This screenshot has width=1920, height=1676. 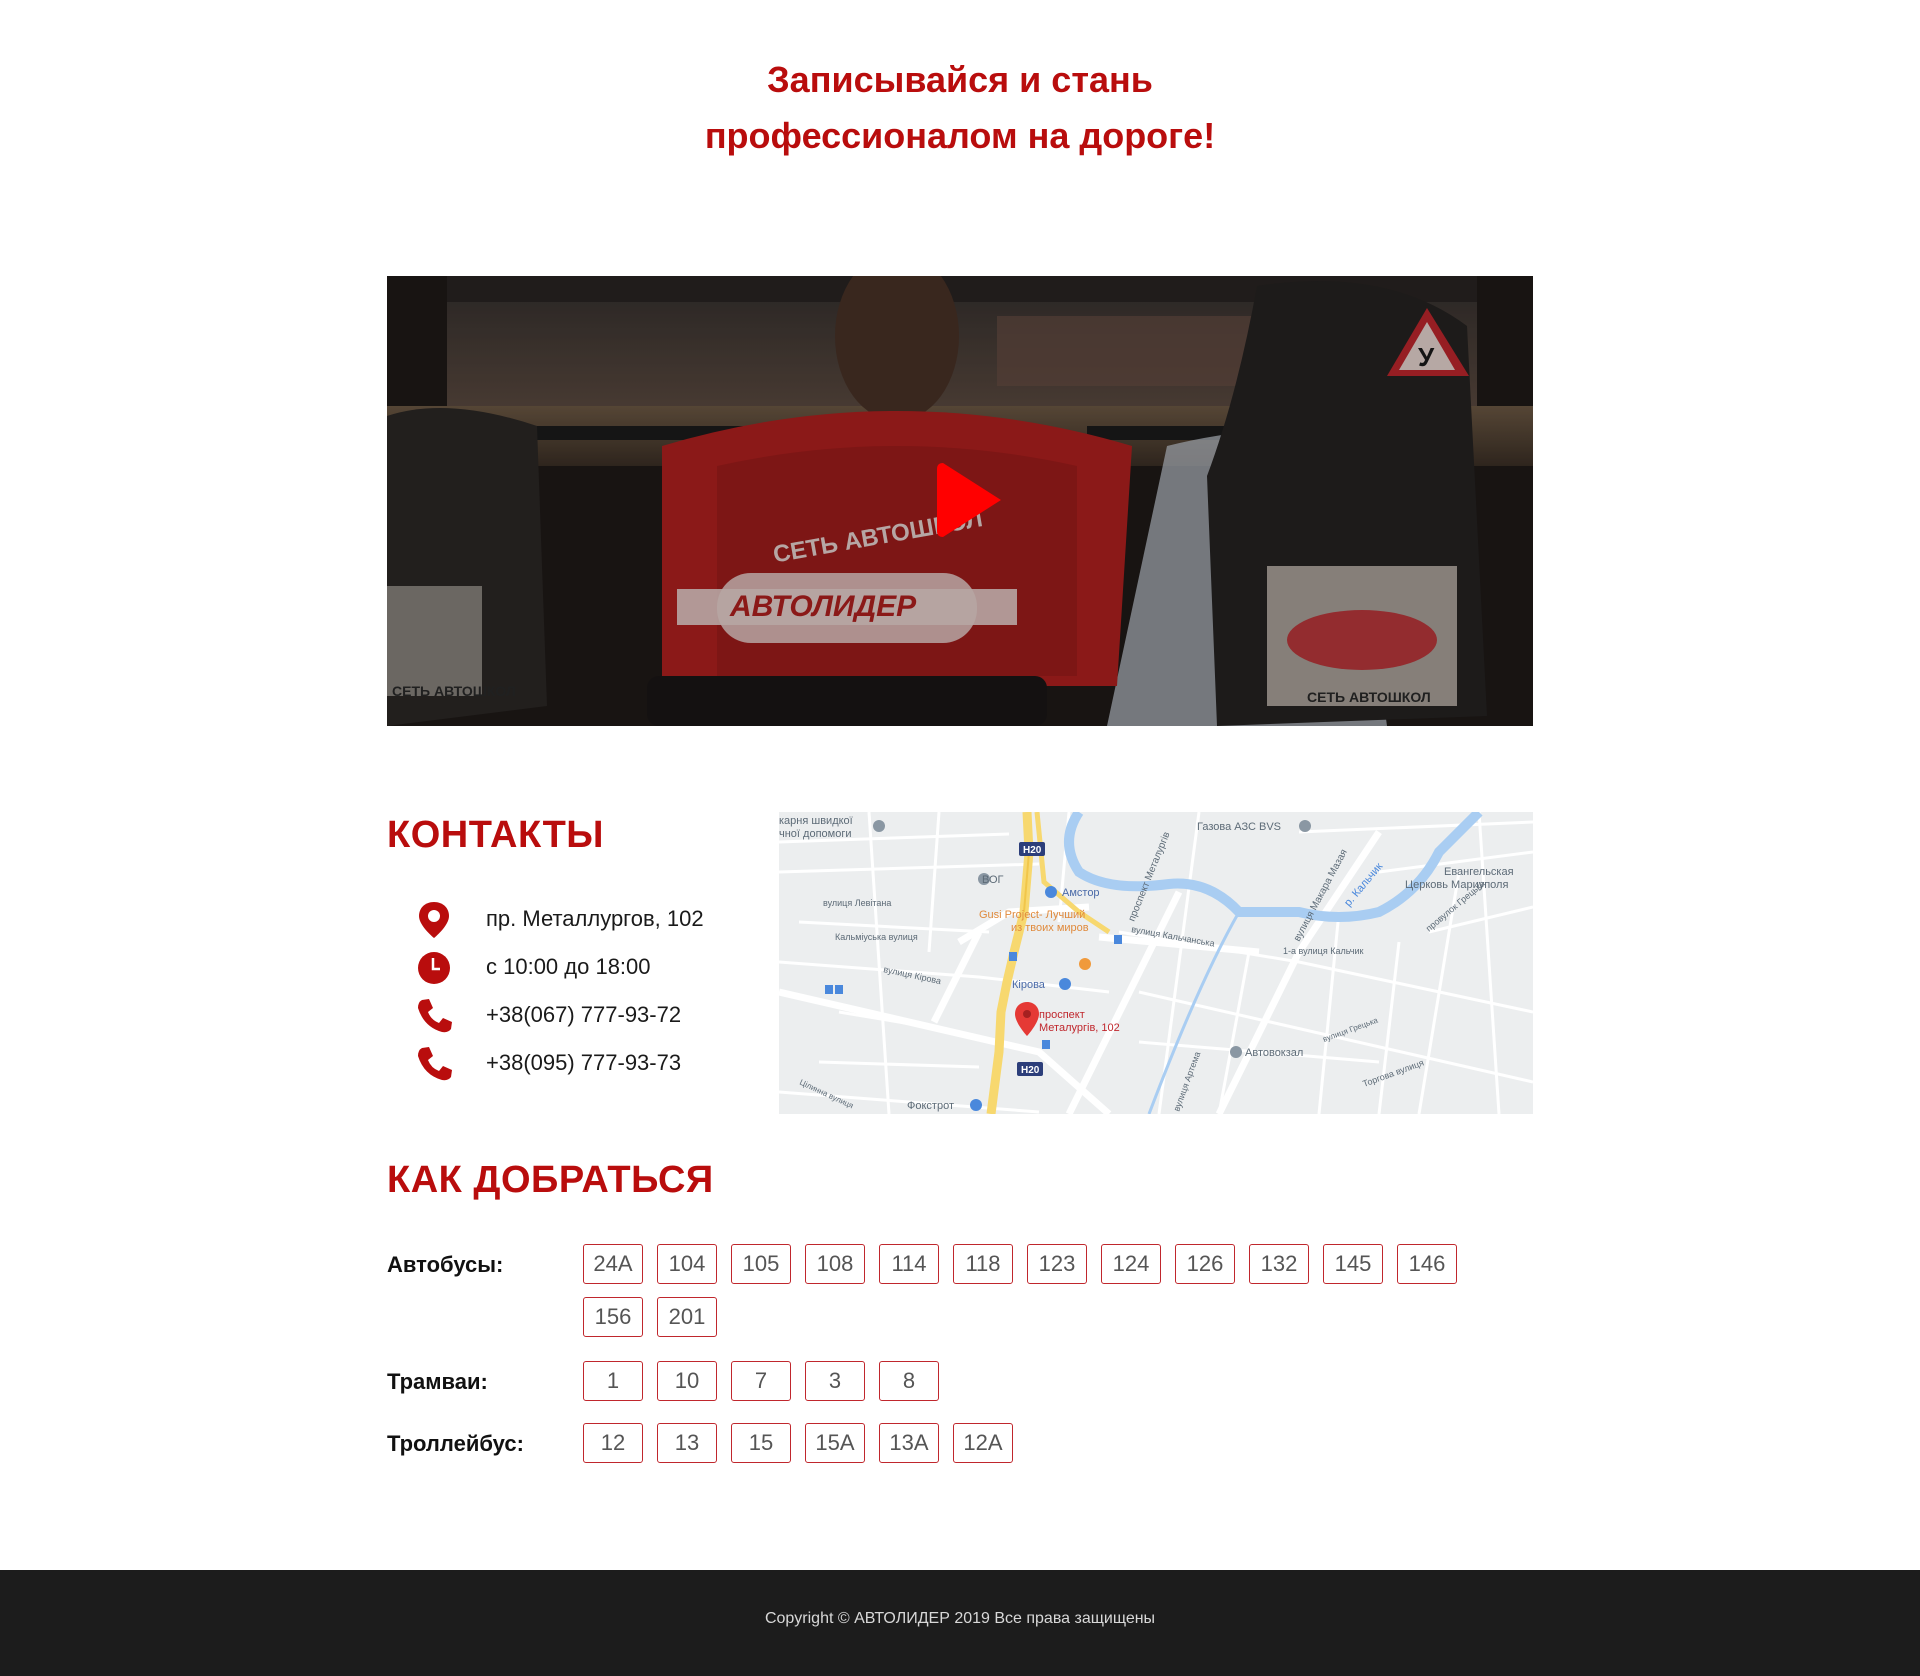 I want to click on map-label-pin-2: Металургів, 102, so click(x=1079, y=1028).